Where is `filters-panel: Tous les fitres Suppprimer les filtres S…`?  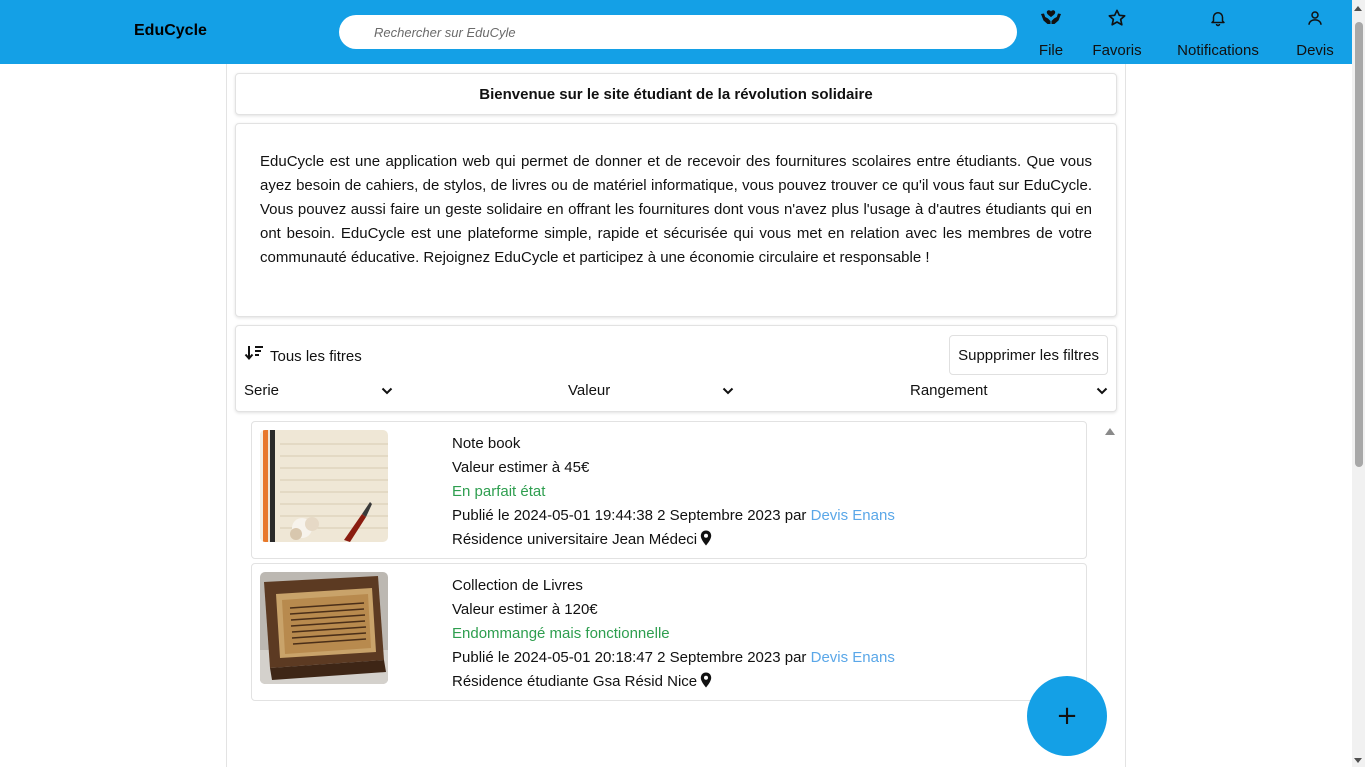 filters-panel: Tous les fitres Suppprimer les filtres S… is located at coordinates (676, 368).